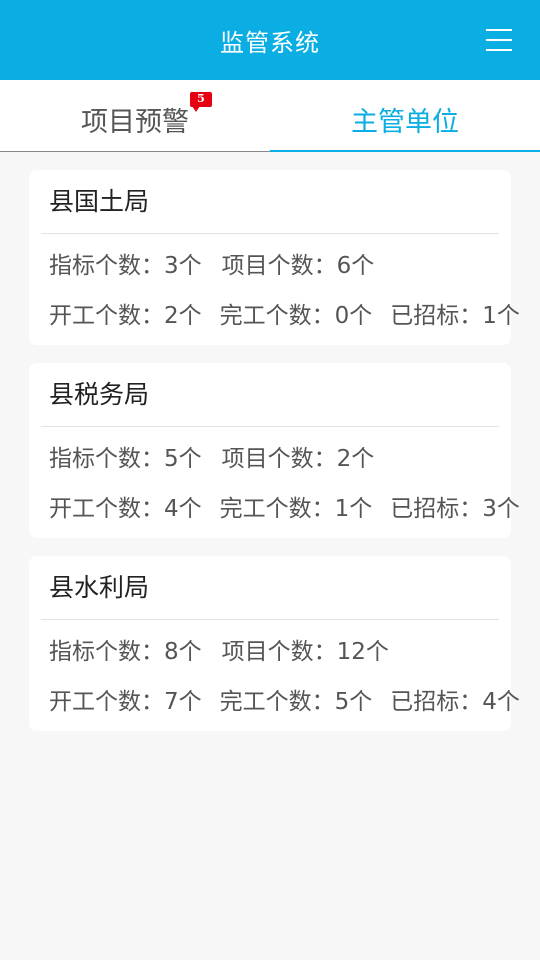 This screenshot has height=960, width=540. Describe the element at coordinates (298, 266) in the screenshot. I see `project-count: 项目个数：6个` at that location.